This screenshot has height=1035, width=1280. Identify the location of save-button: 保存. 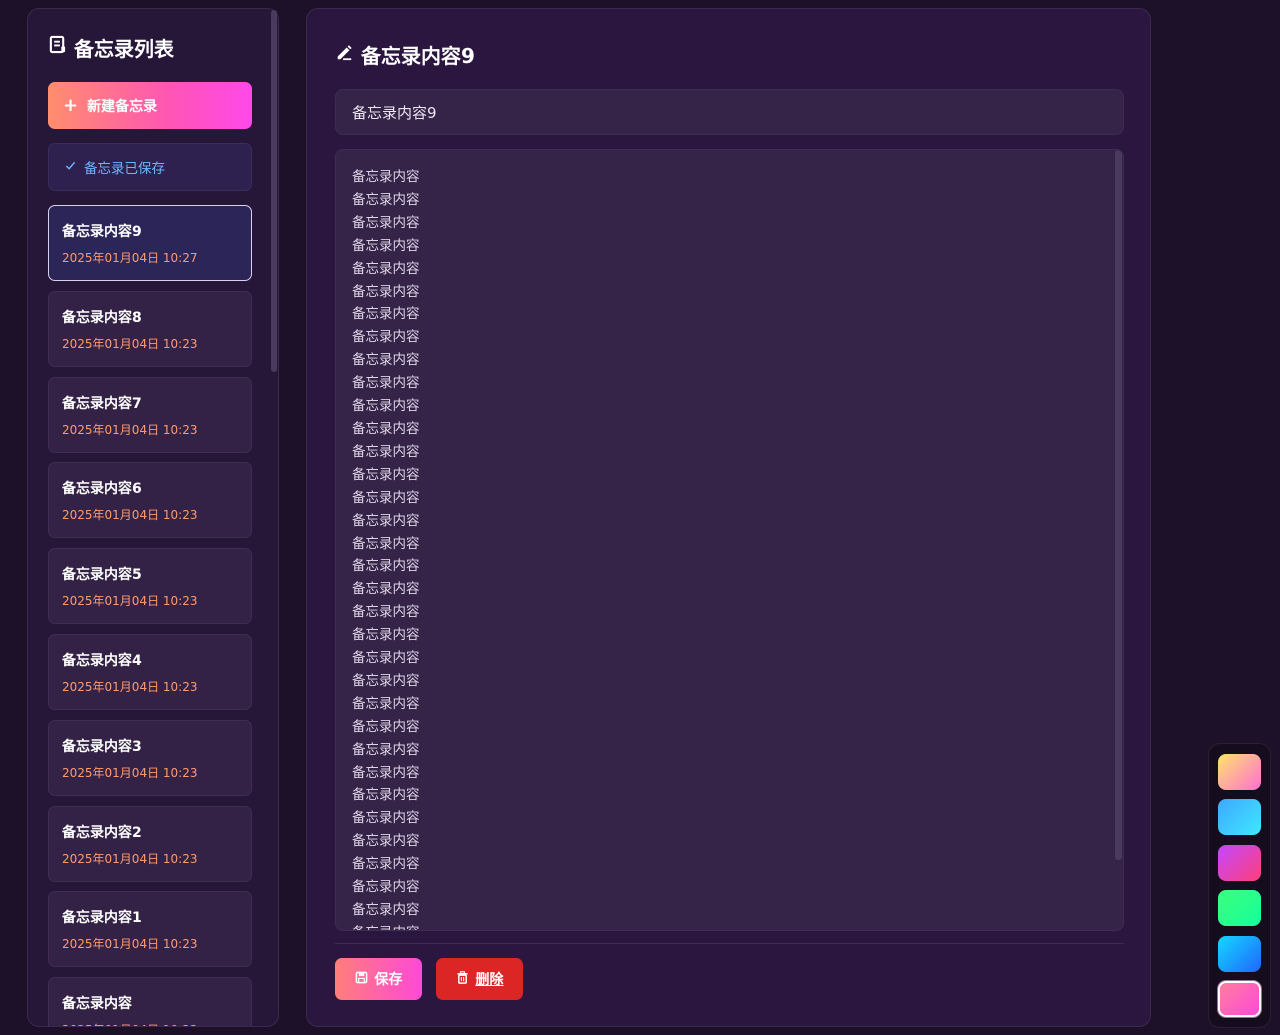
(378, 979).